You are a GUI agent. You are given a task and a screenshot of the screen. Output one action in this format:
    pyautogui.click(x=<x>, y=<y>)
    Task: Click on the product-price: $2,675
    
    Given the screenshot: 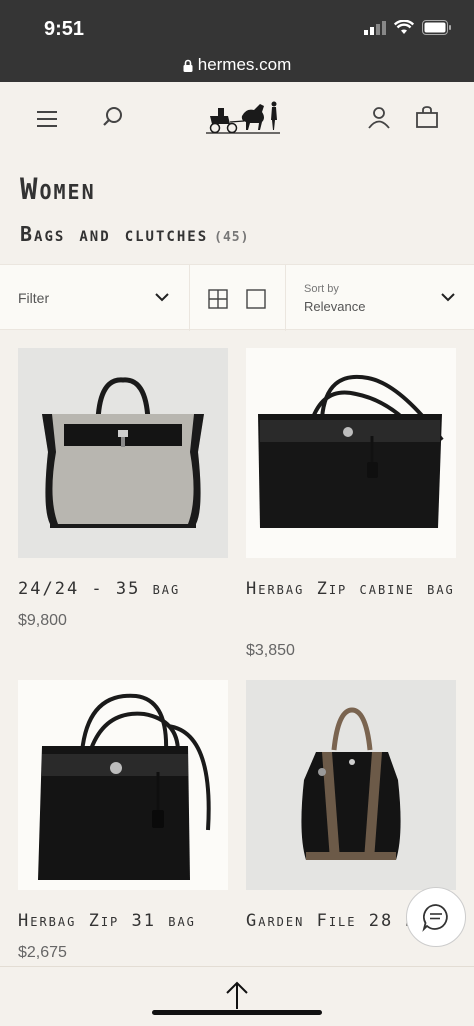 What is the action you would take?
    pyautogui.click(x=42, y=952)
    